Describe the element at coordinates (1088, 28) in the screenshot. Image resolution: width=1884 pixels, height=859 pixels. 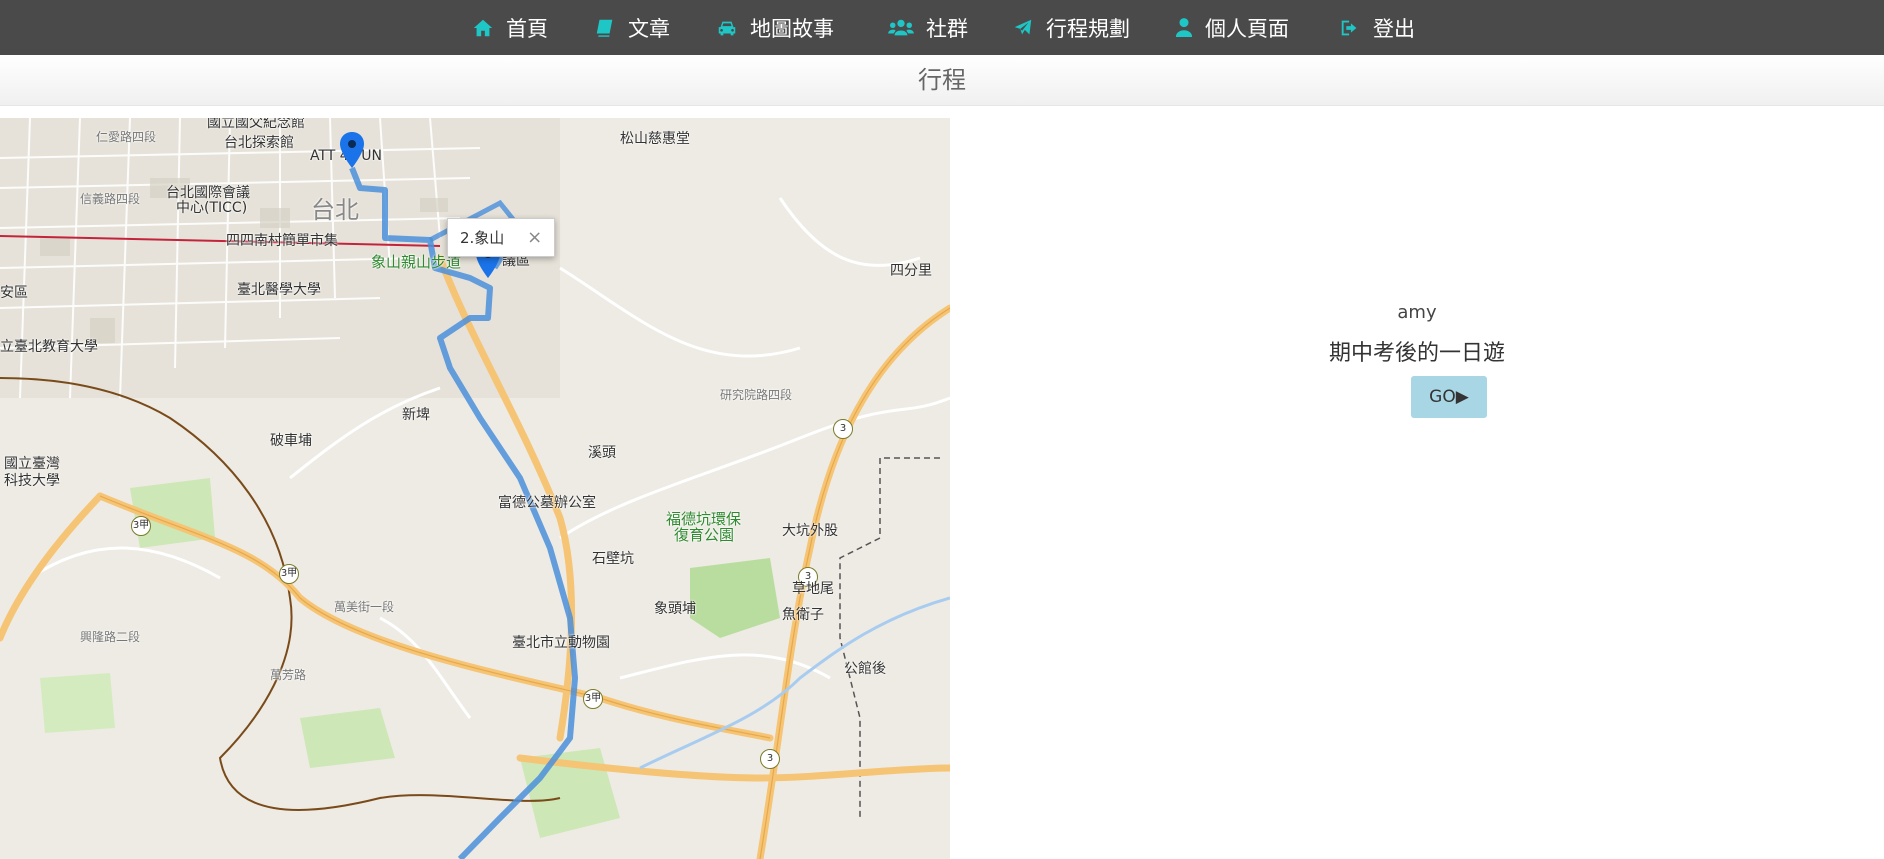
I see `nav-trip-planning-label: 行程規劃` at that location.